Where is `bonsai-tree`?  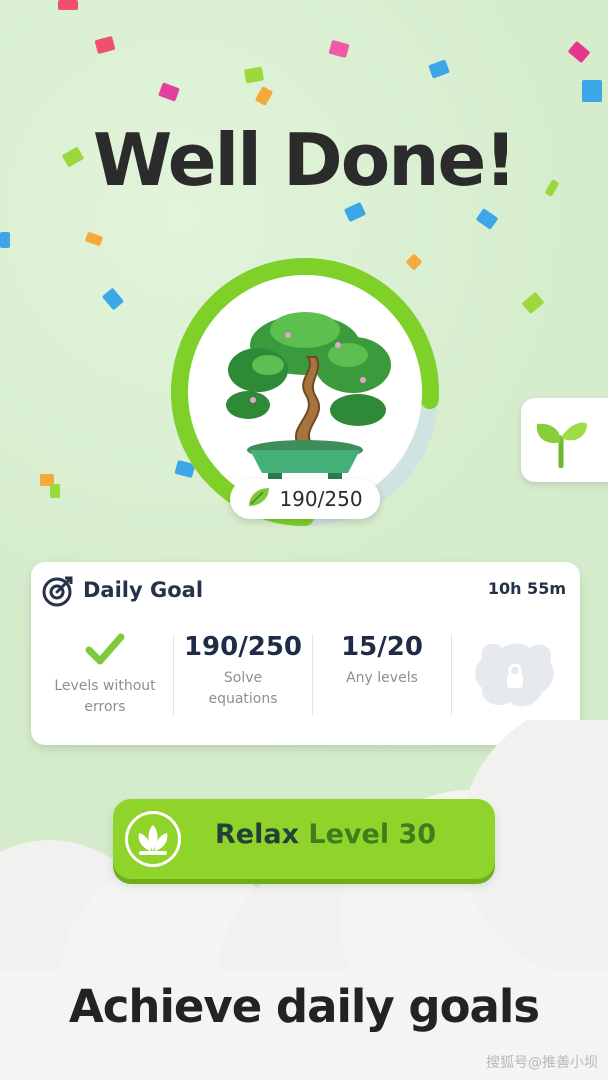 bonsai-tree is located at coordinates (305, 392).